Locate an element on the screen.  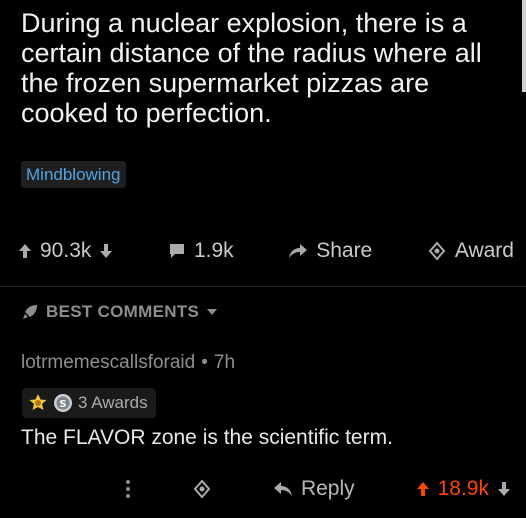
sort-label: BEST COMMENTS is located at coordinates (123, 311).